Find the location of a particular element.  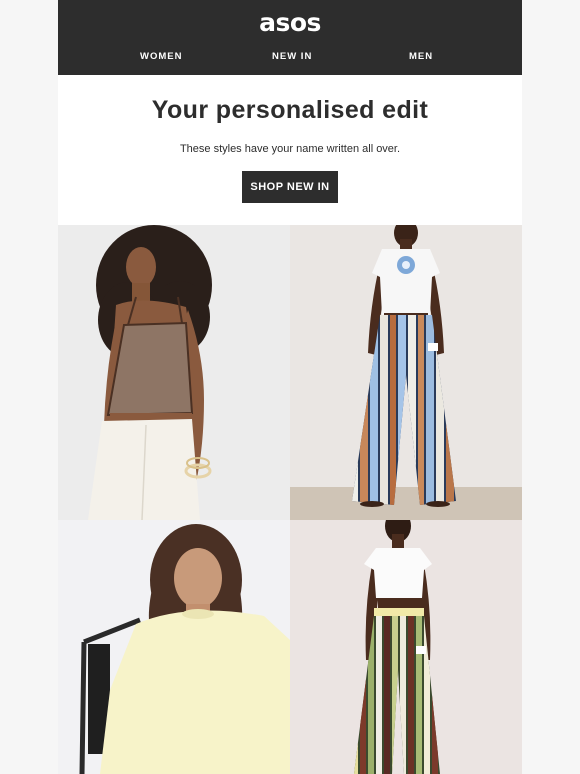

header-bar: asos WOMEN NEW IN MEN is located at coordinates (290, 37).